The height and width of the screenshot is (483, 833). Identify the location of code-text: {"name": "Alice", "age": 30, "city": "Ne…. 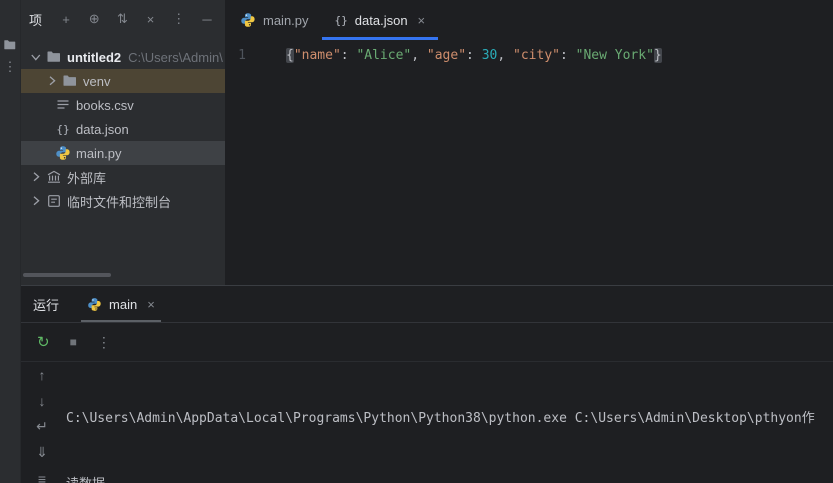
(474, 55).